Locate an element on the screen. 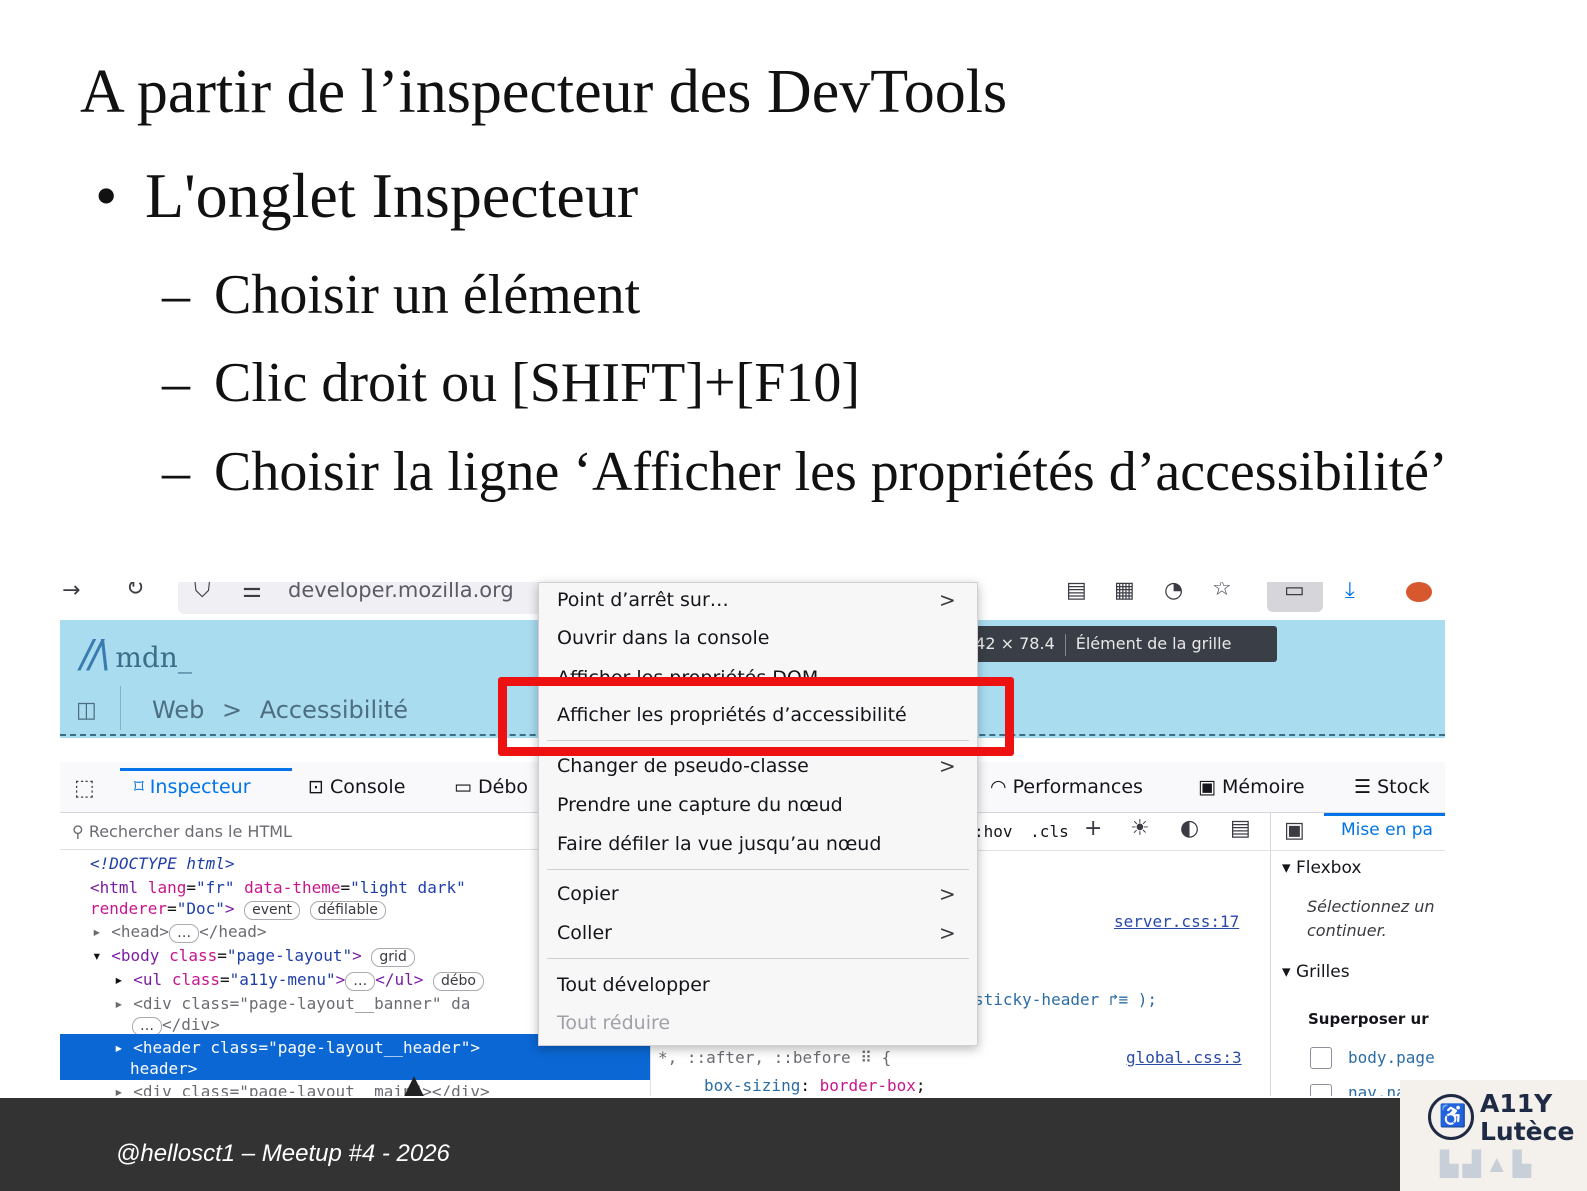 This screenshot has height=1191, width=1587. tab-inspector: ⌑ Inspecteur is located at coordinates (192, 787).